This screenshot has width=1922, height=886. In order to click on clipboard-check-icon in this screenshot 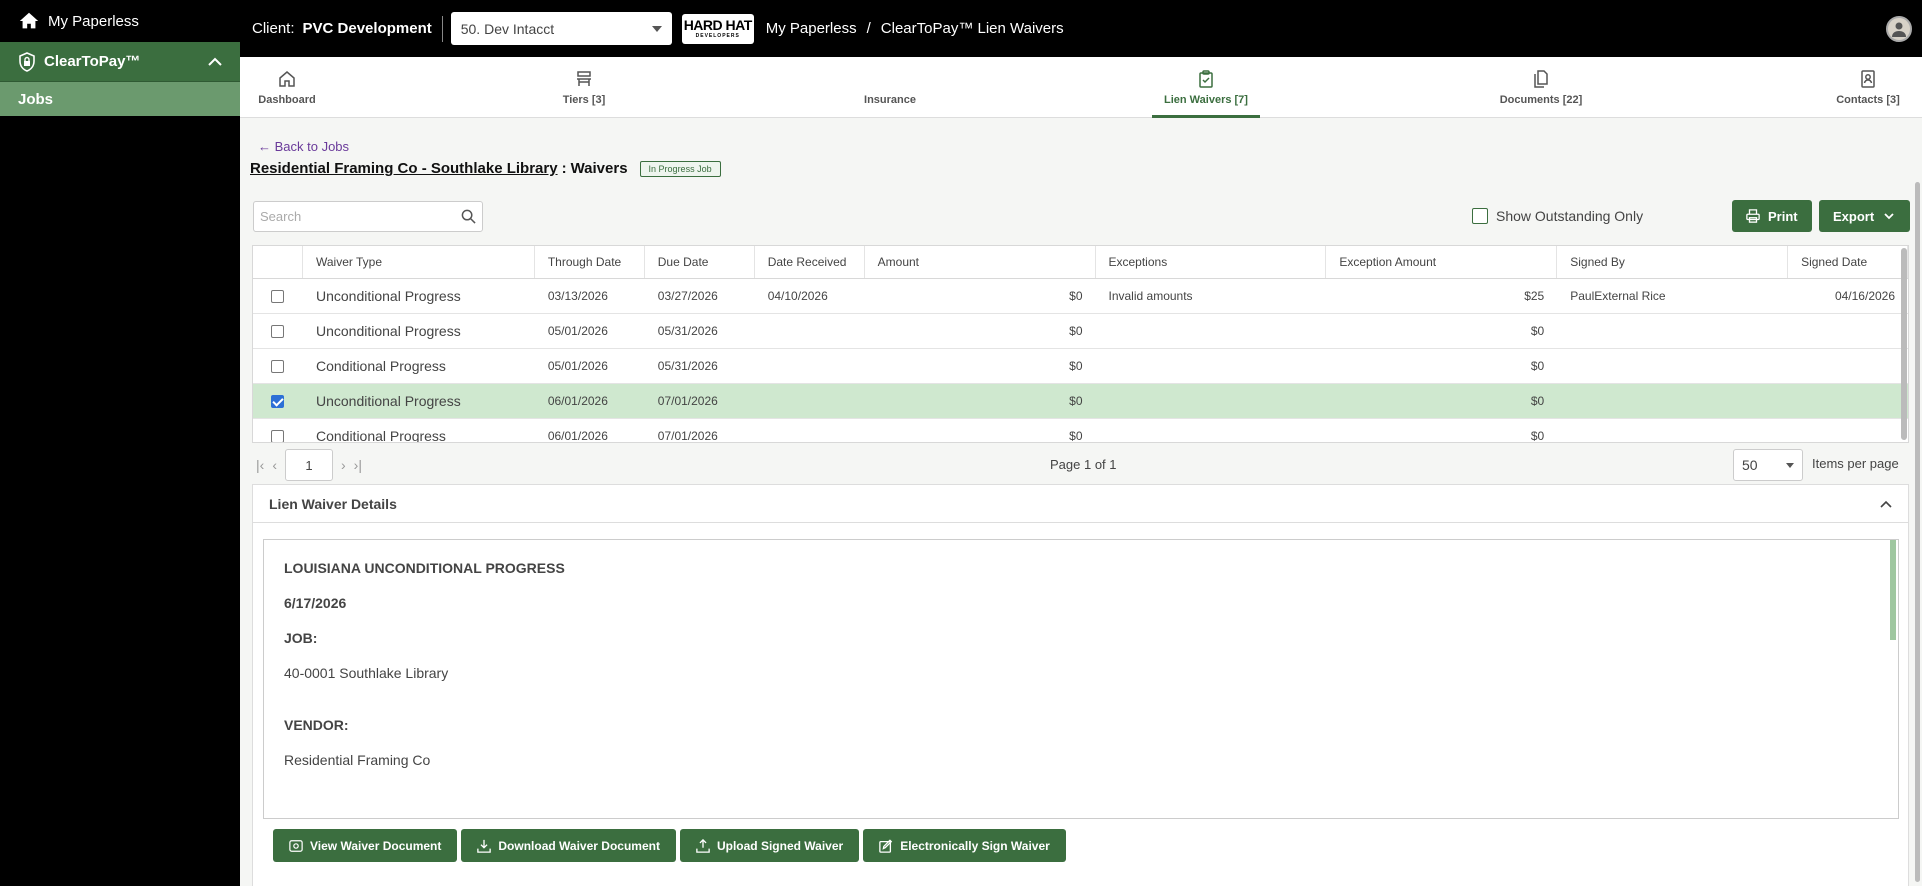, I will do `click(1206, 78)`.